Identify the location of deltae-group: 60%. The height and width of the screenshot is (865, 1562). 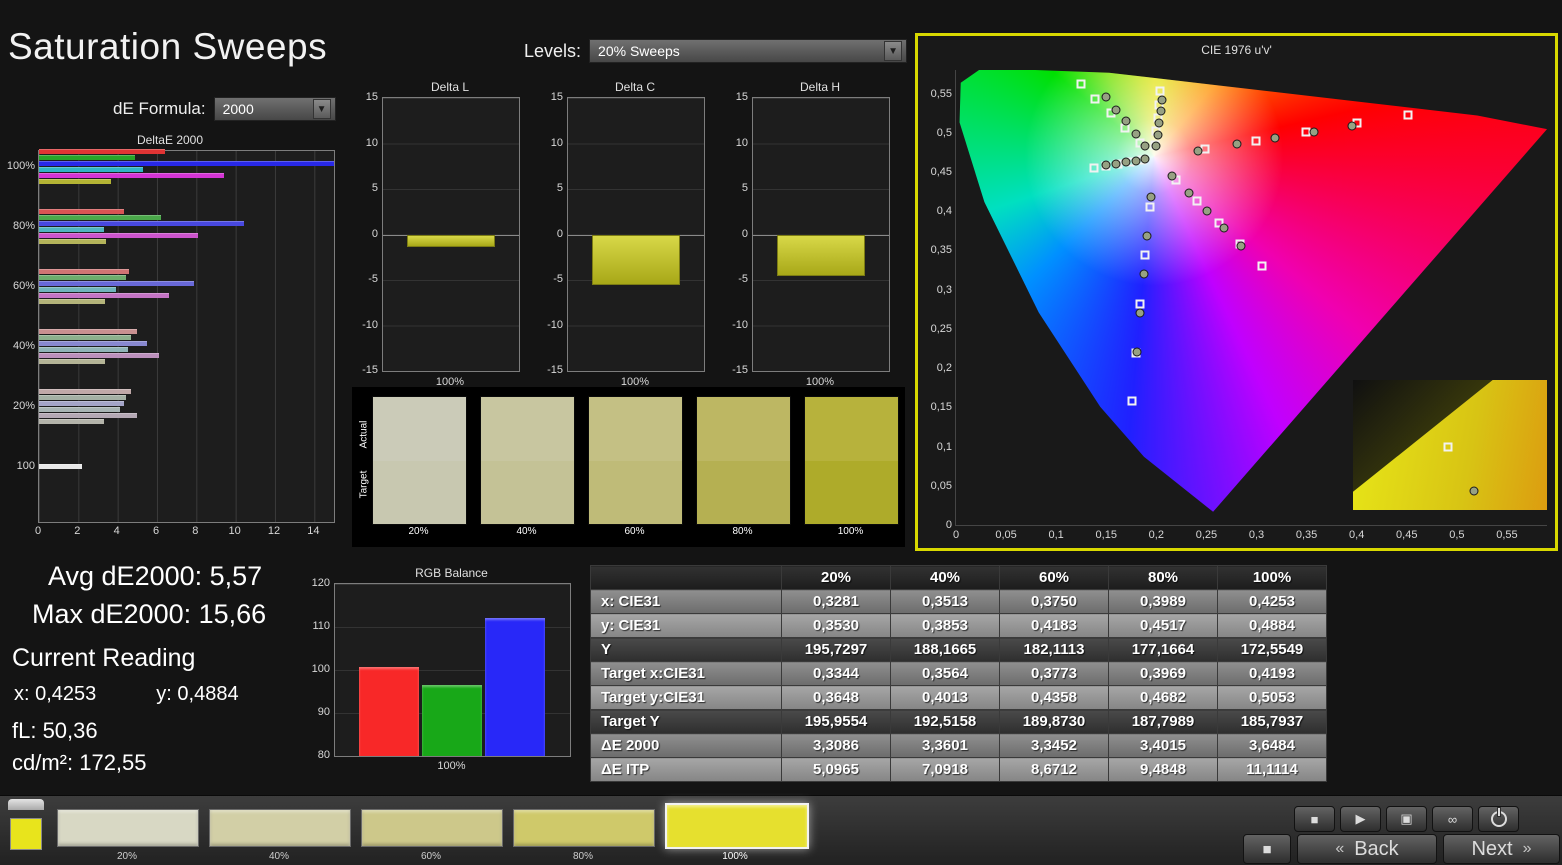
(173, 286).